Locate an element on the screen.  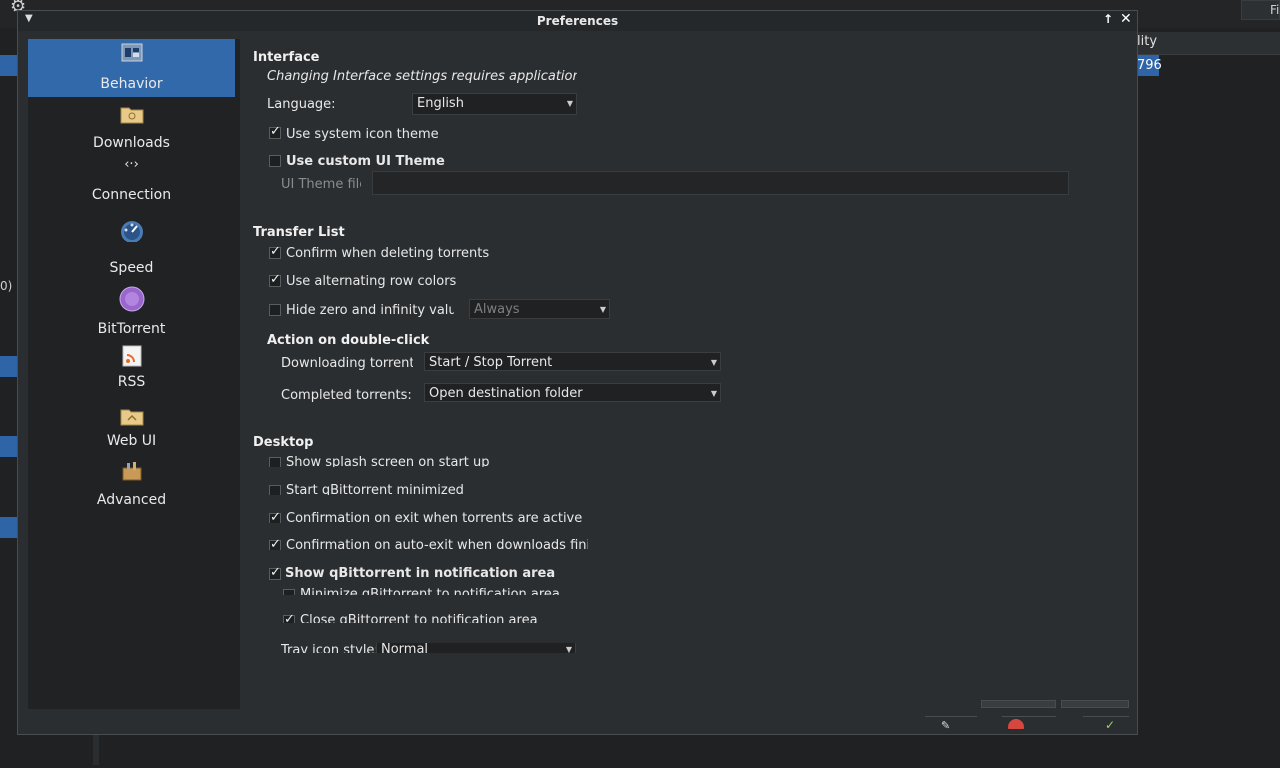
language-select-value: English is located at coordinates (440, 103).